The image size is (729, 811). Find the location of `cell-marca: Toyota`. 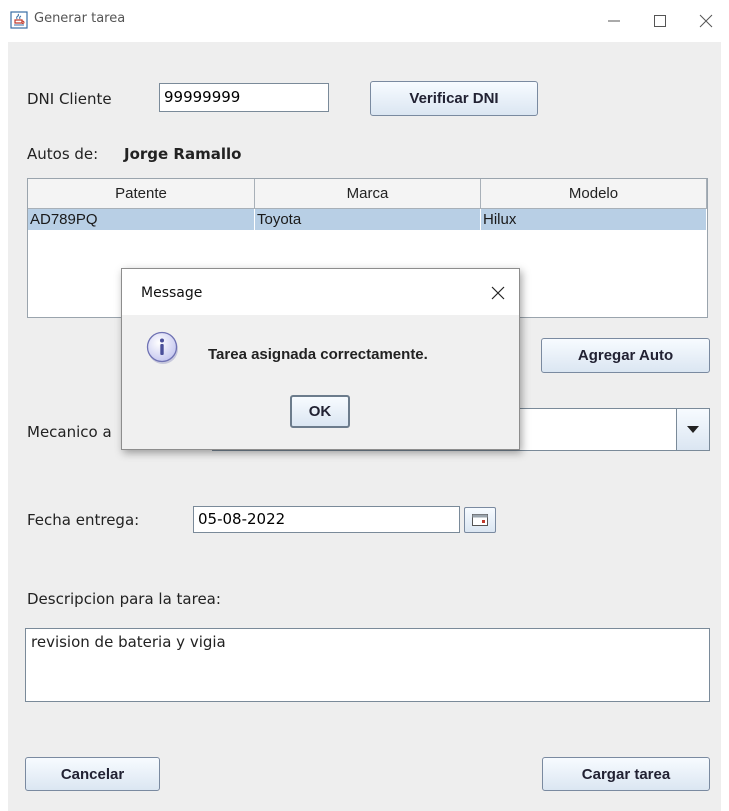

cell-marca: Toyota is located at coordinates (368, 219).